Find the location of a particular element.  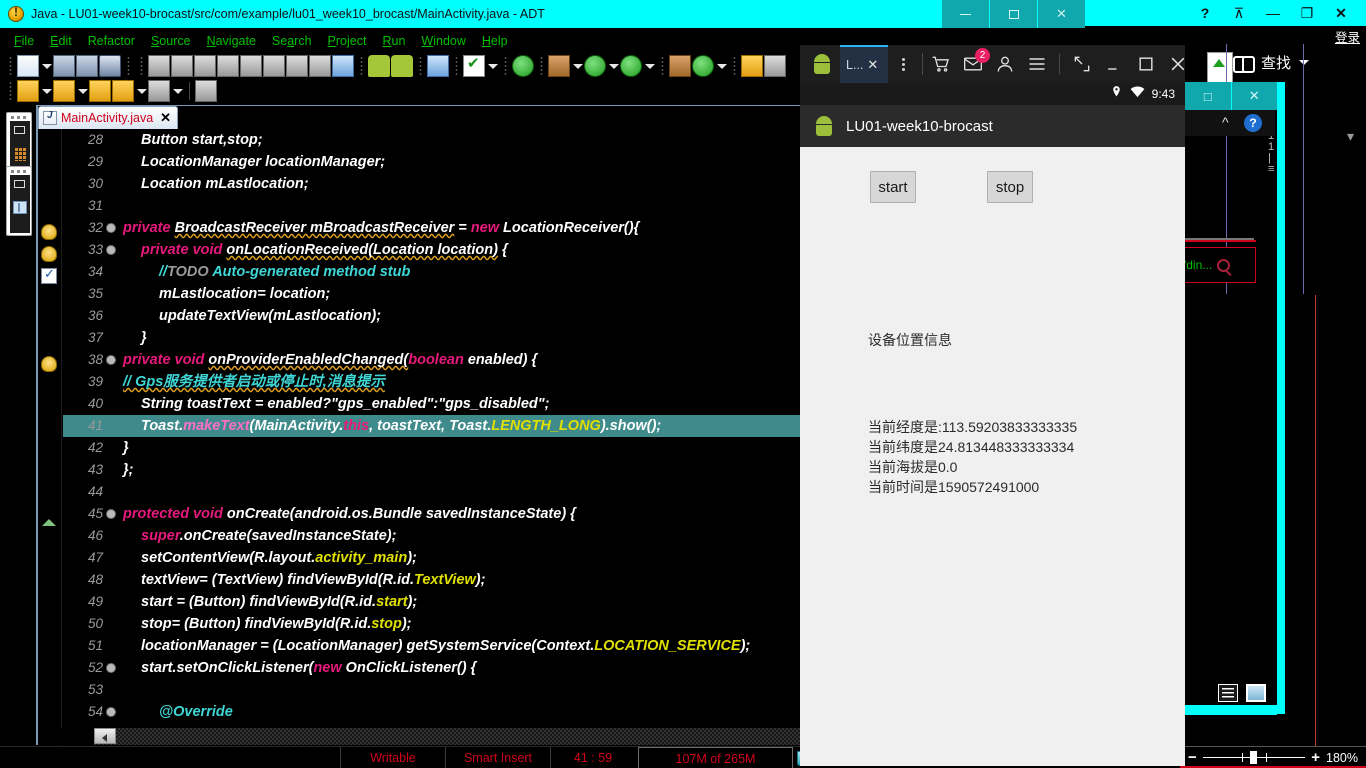

secondary-maximize-button: □ is located at coordinates (1208, 96).